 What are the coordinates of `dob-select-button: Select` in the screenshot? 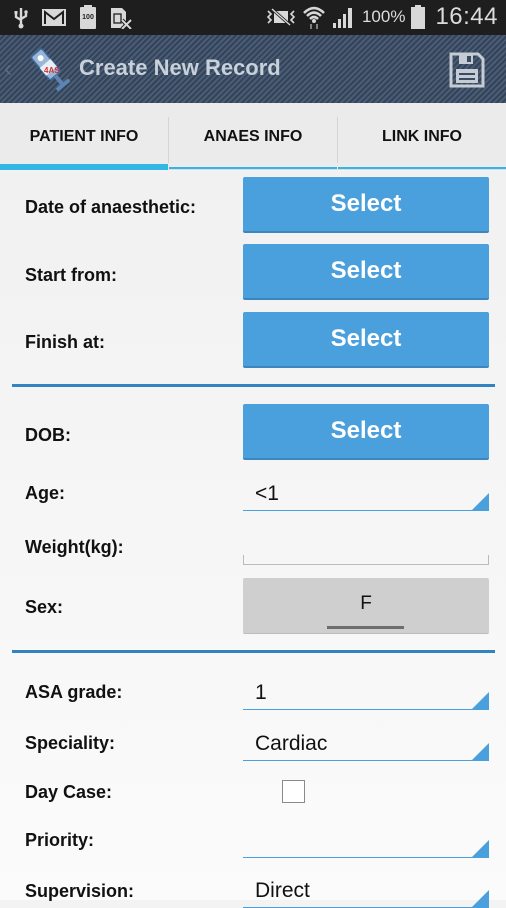 It's located at (366, 432).